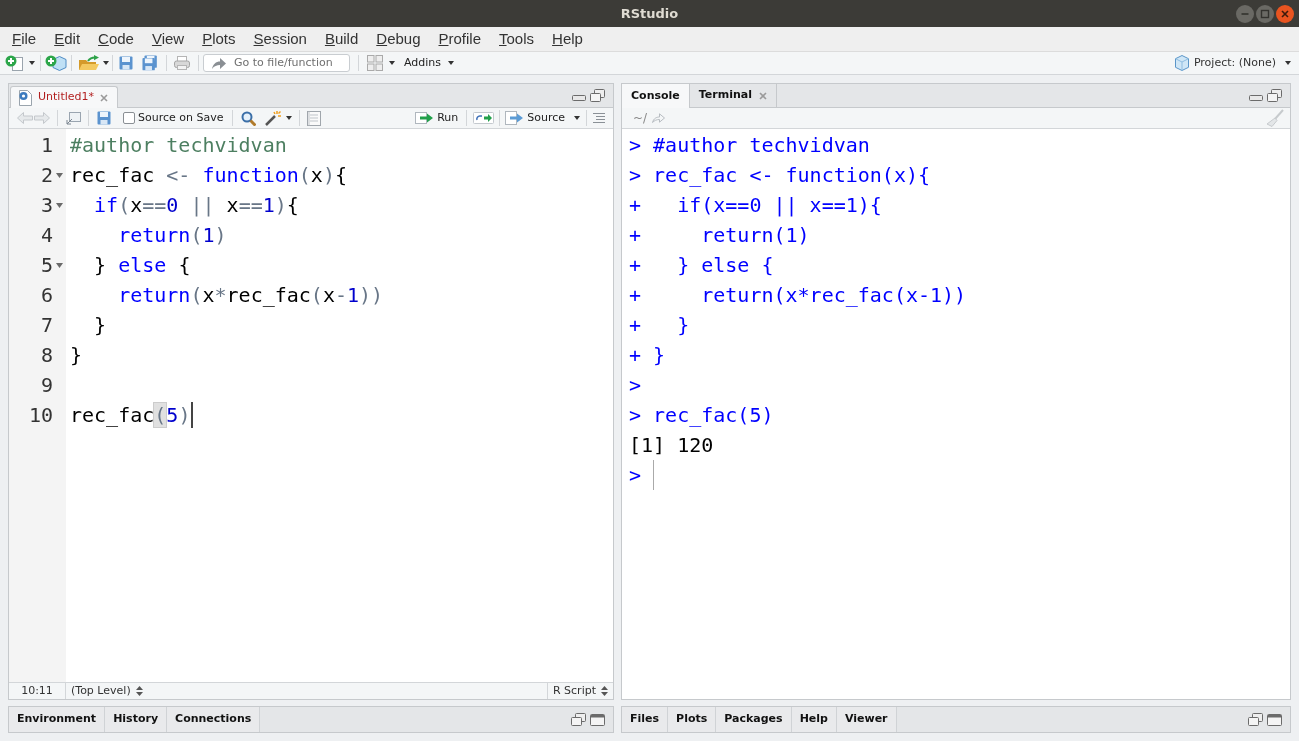  What do you see at coordinates (761, 145) in the screenshot?
I see `console-command: #author techvidvan` at bounding box center [761, 145].